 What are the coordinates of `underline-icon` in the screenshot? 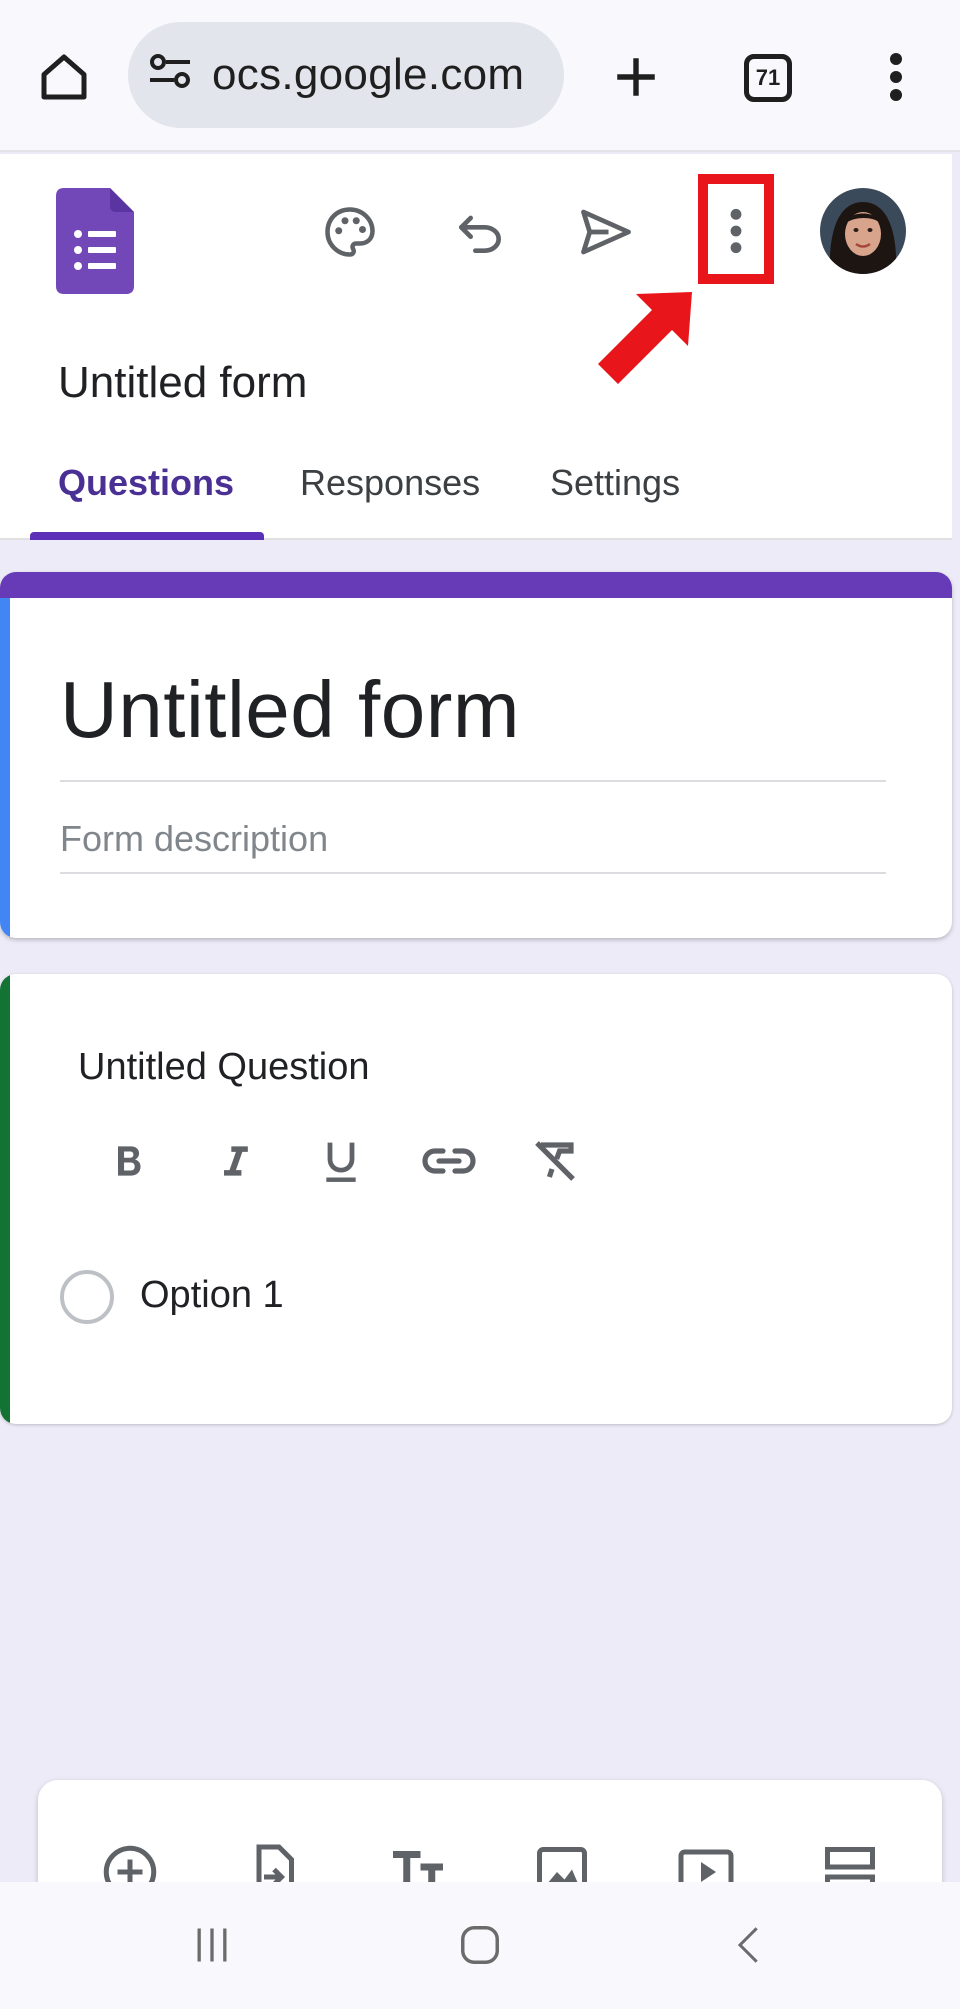 It's located at (341, 1161).